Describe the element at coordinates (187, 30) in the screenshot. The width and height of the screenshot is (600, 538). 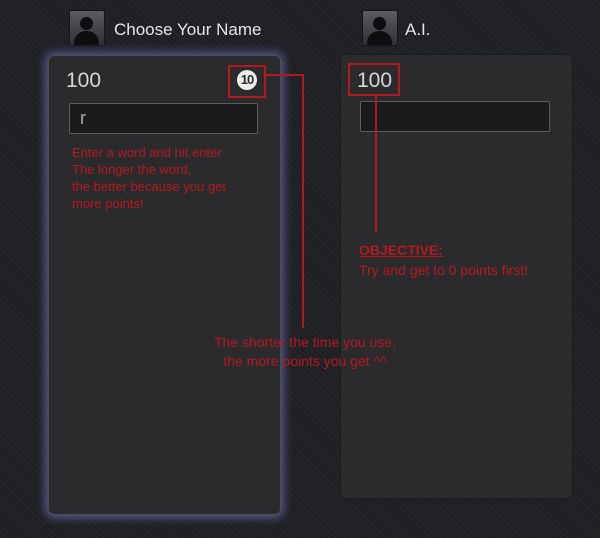
I see `player1-name: Choose Your Name` at that location.